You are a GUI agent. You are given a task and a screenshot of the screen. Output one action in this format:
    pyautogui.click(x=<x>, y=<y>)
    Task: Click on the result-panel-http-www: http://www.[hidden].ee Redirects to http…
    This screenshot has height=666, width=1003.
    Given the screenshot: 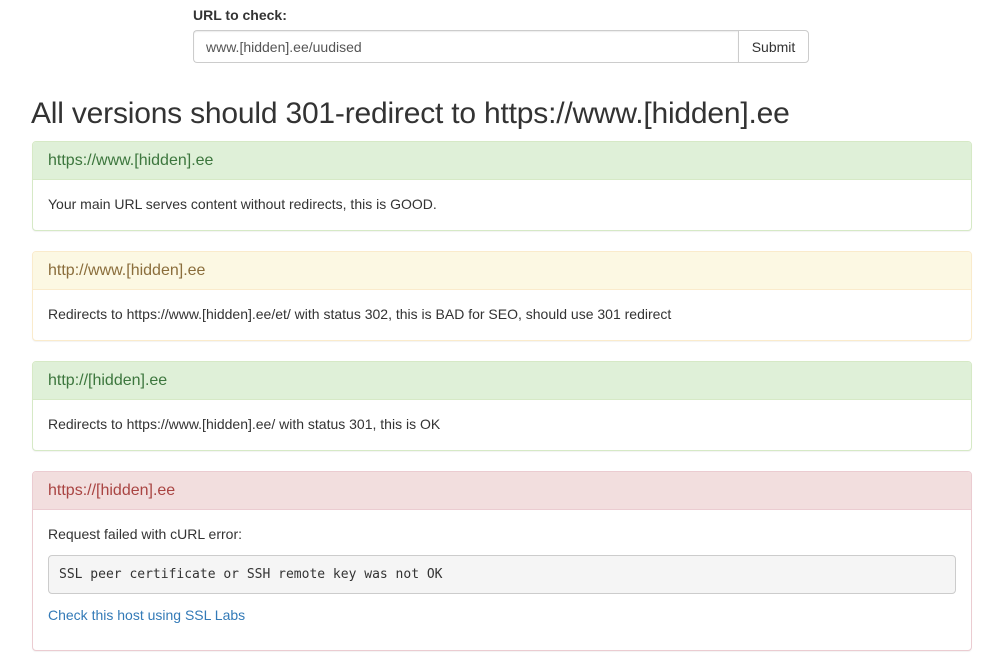 What is the action you would take?
    pyautogui.click(x=502, y=296)
    